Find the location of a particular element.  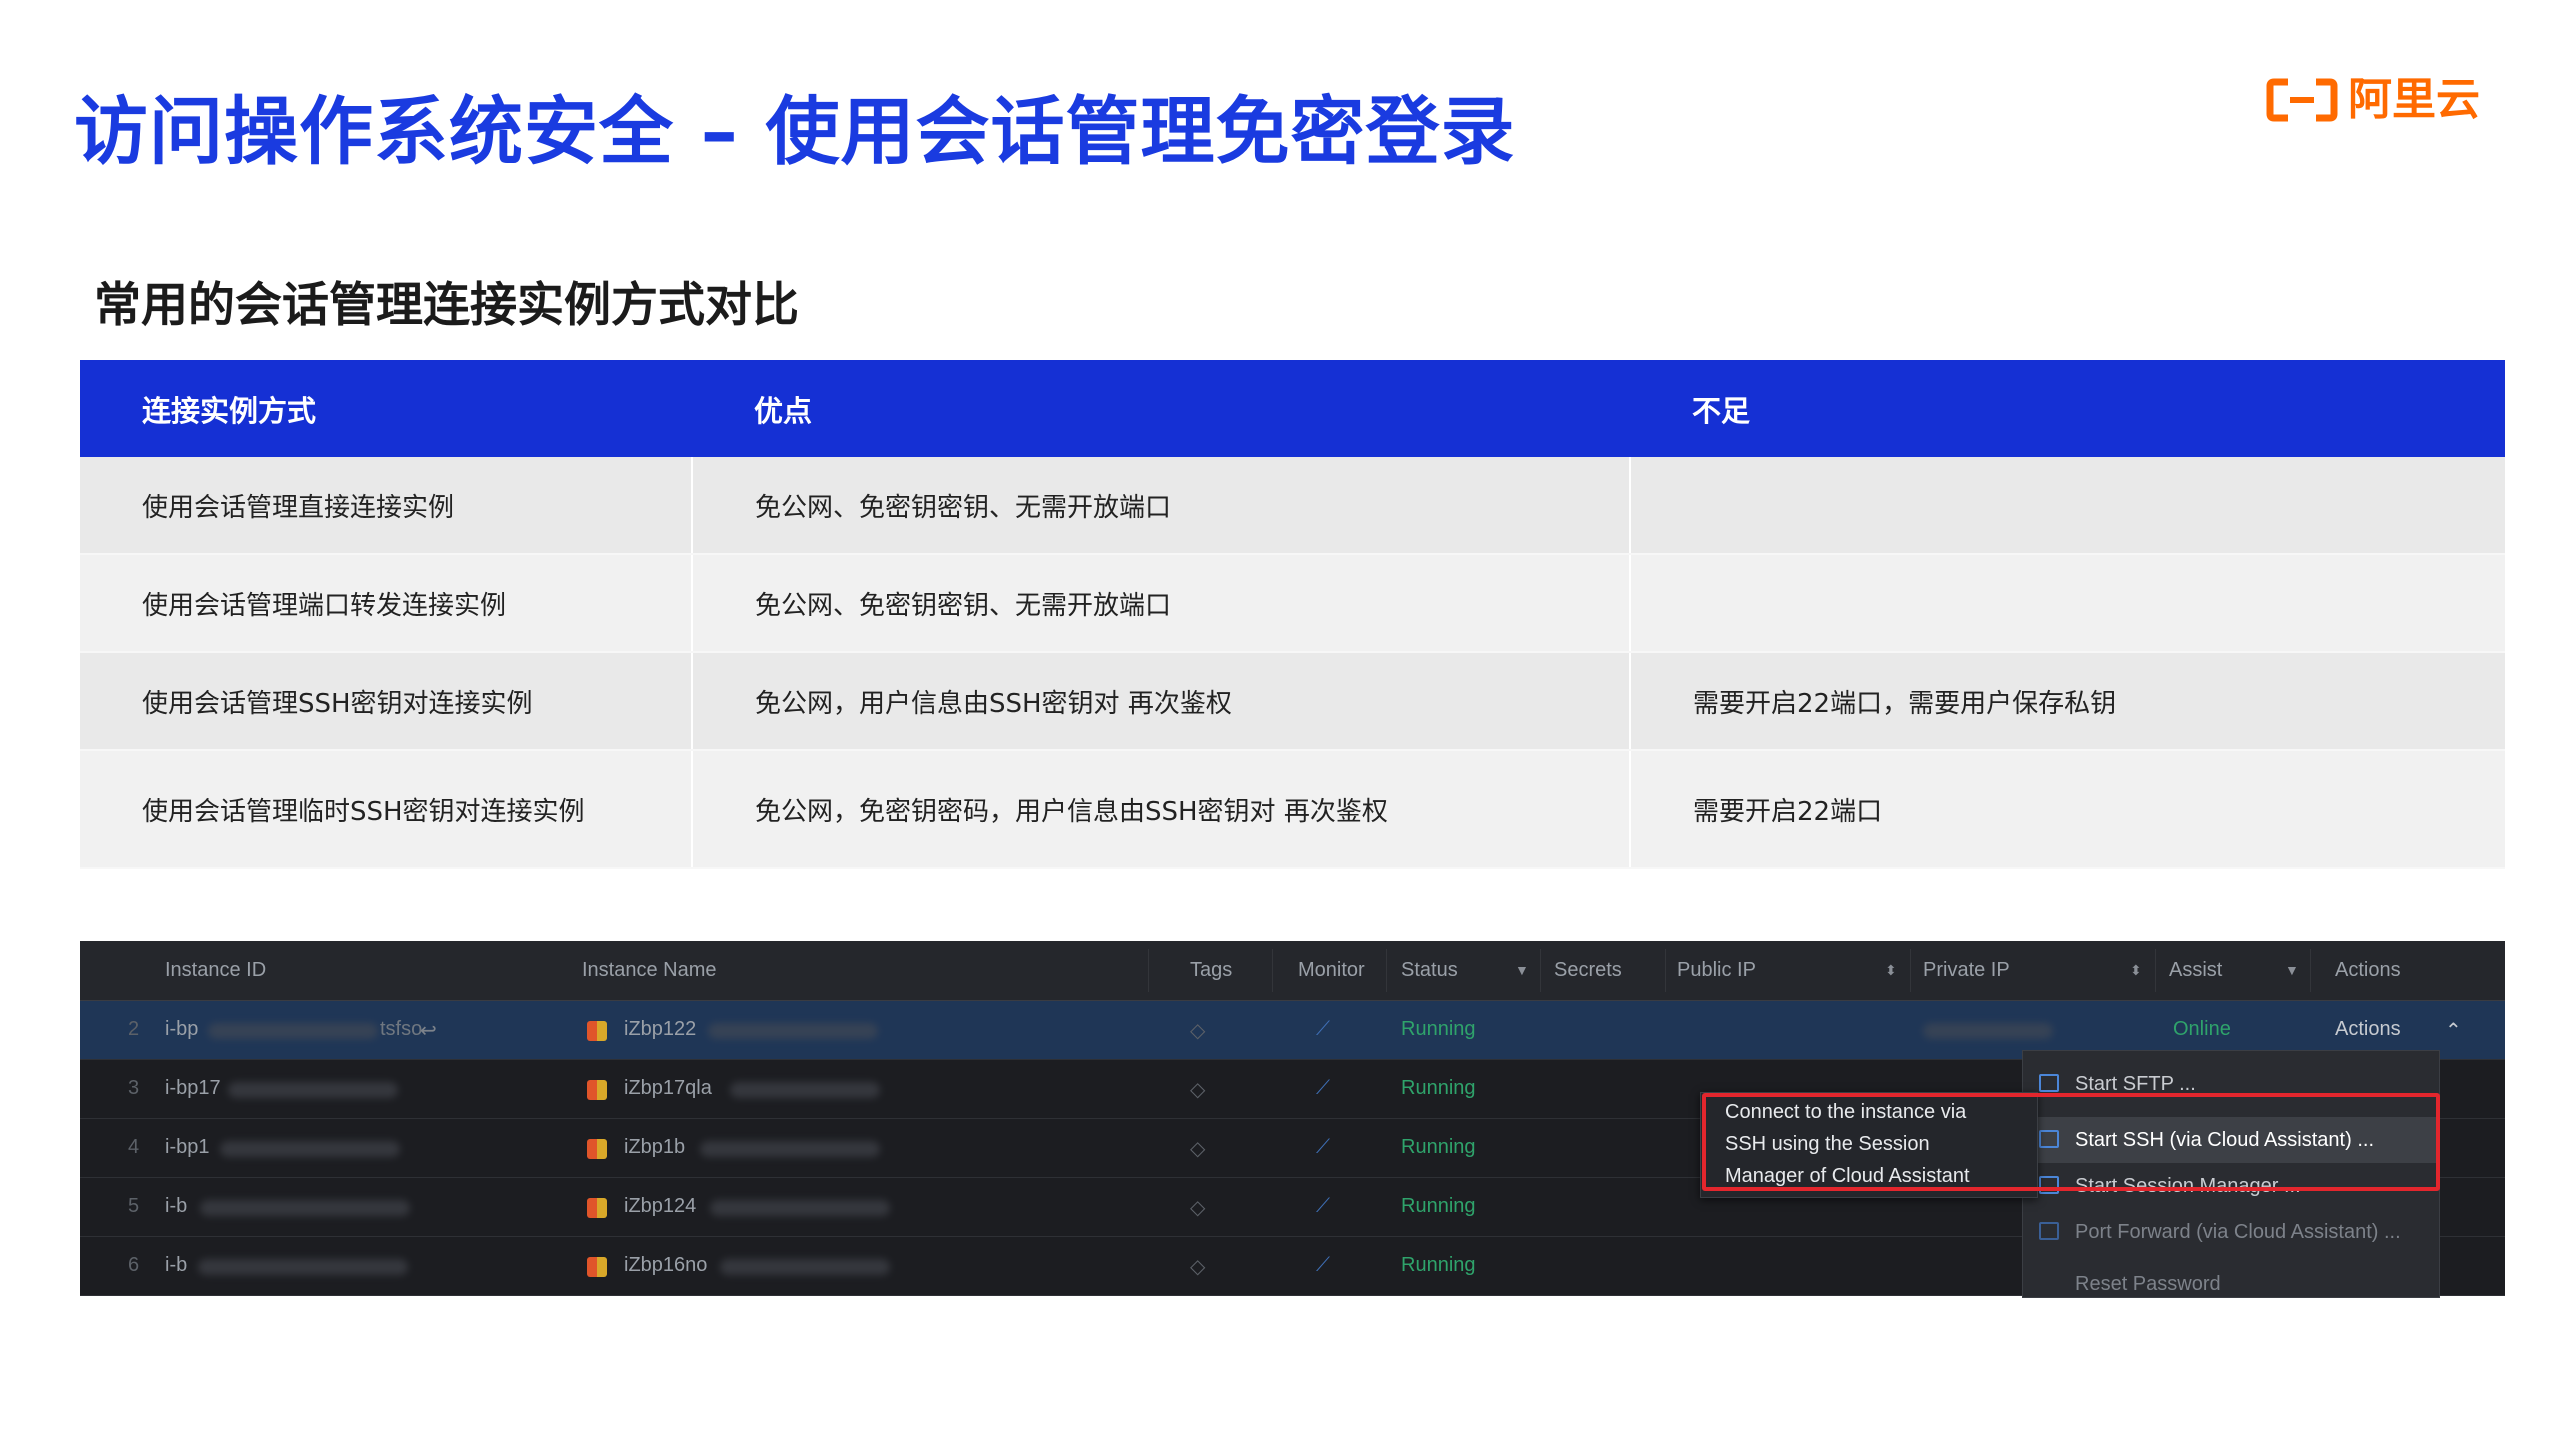

column-header-method: 连接实例方式 is located at coordinates (386, 408).